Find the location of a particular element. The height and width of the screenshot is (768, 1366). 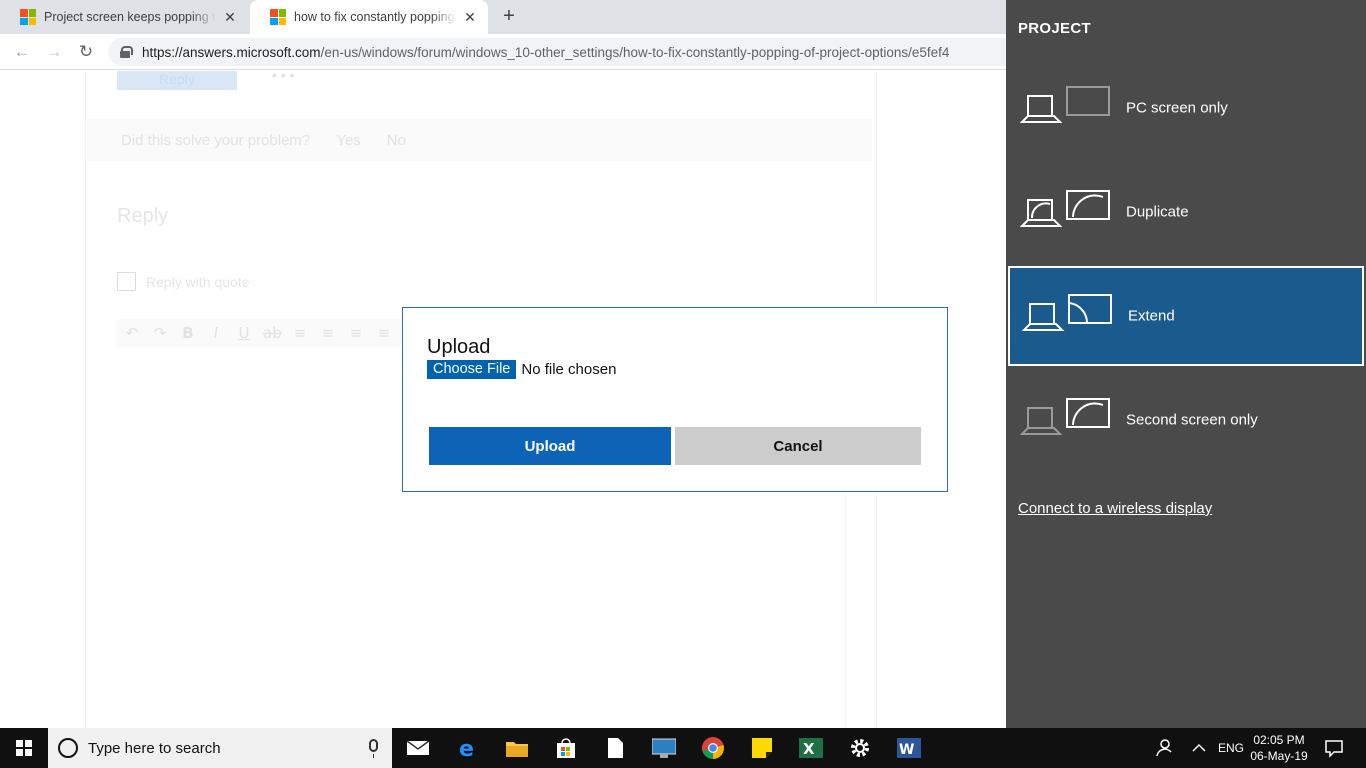

more-options-icon: • • • is located at coordinates (283, 77).